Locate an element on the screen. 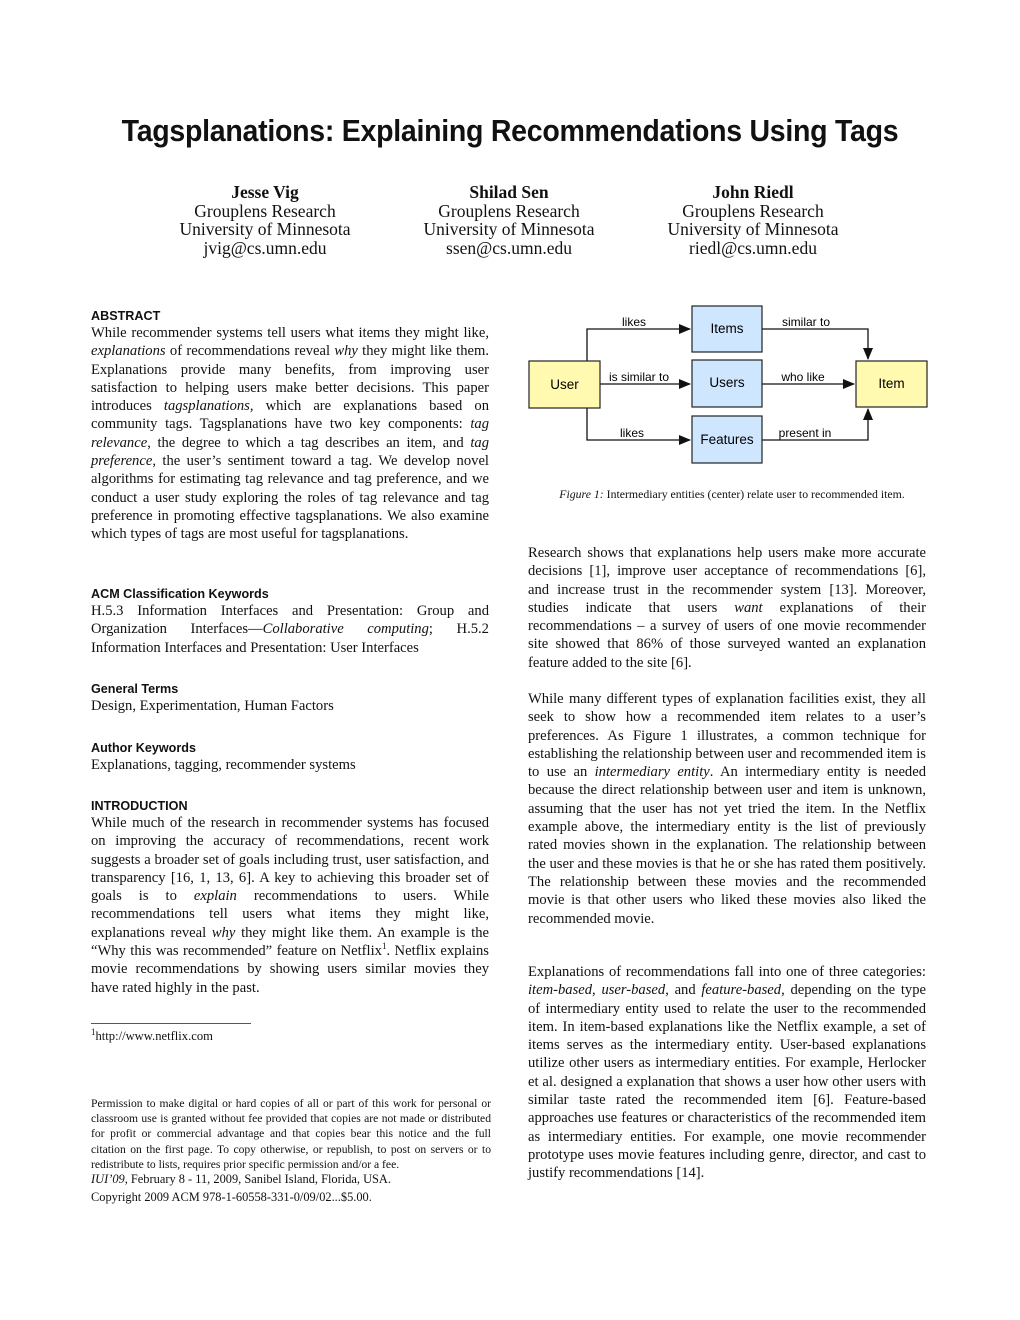  edge-label: who like is located at coordinates (802, 377).